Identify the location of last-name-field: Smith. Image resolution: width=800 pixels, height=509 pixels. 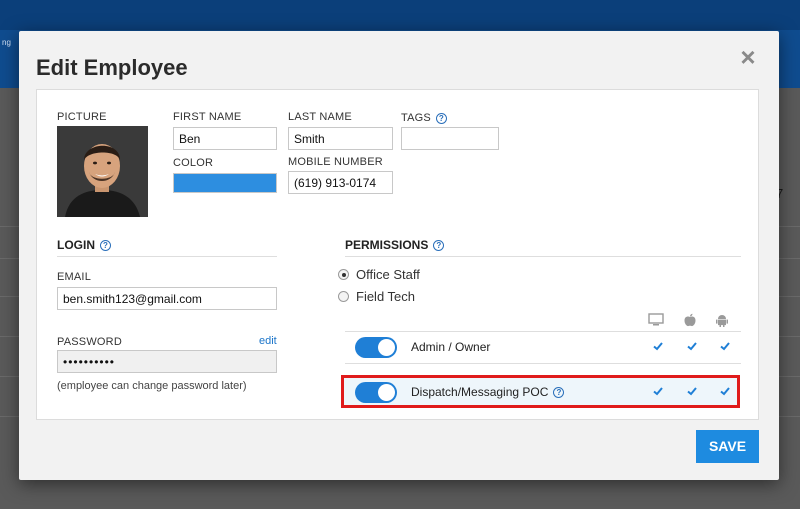
(340, 138).